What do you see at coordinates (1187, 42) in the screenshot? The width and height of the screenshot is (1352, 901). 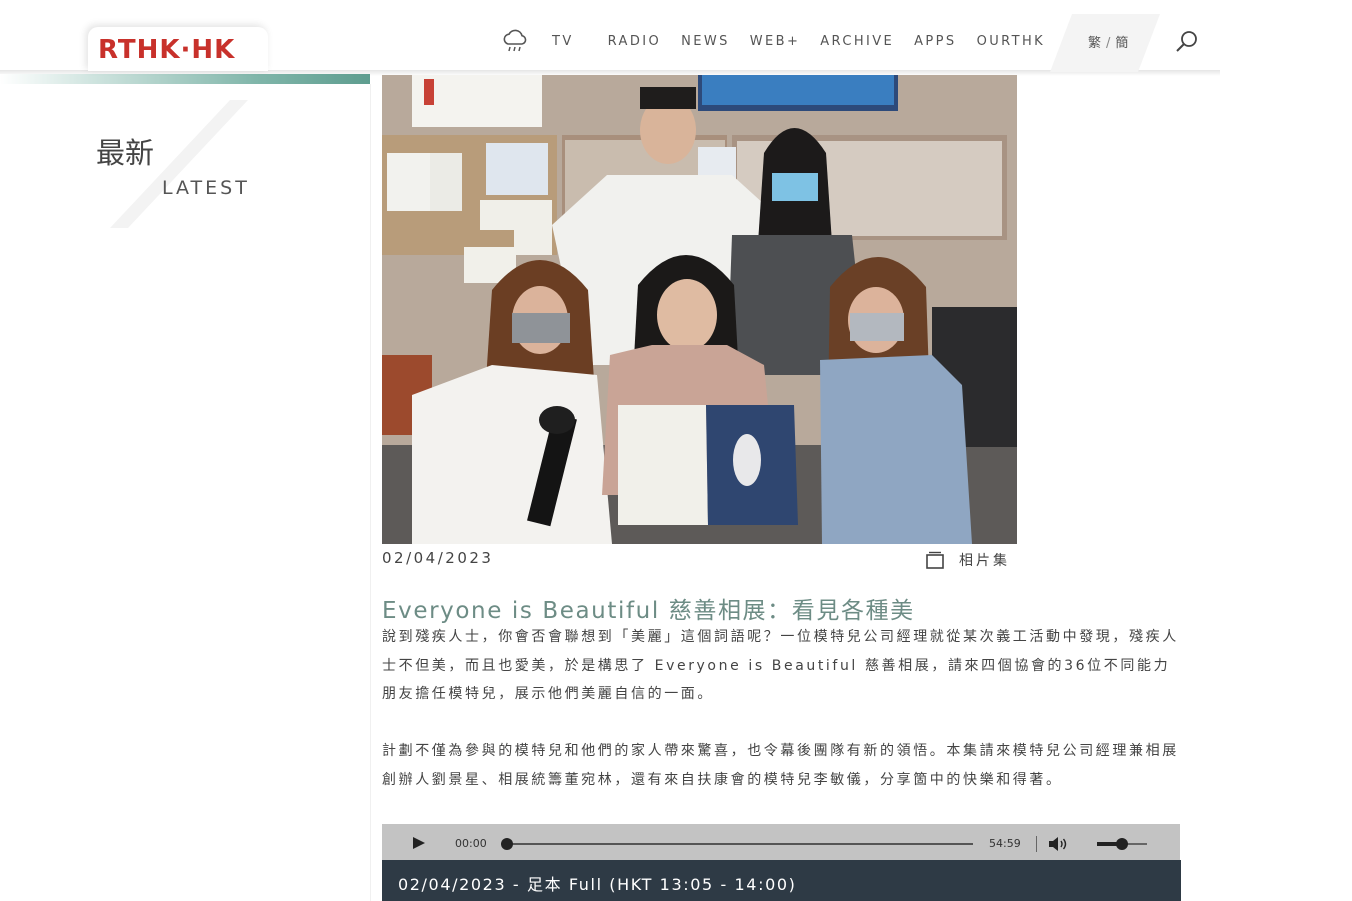 I see `search-icon` at bounding box center [1187, 42].